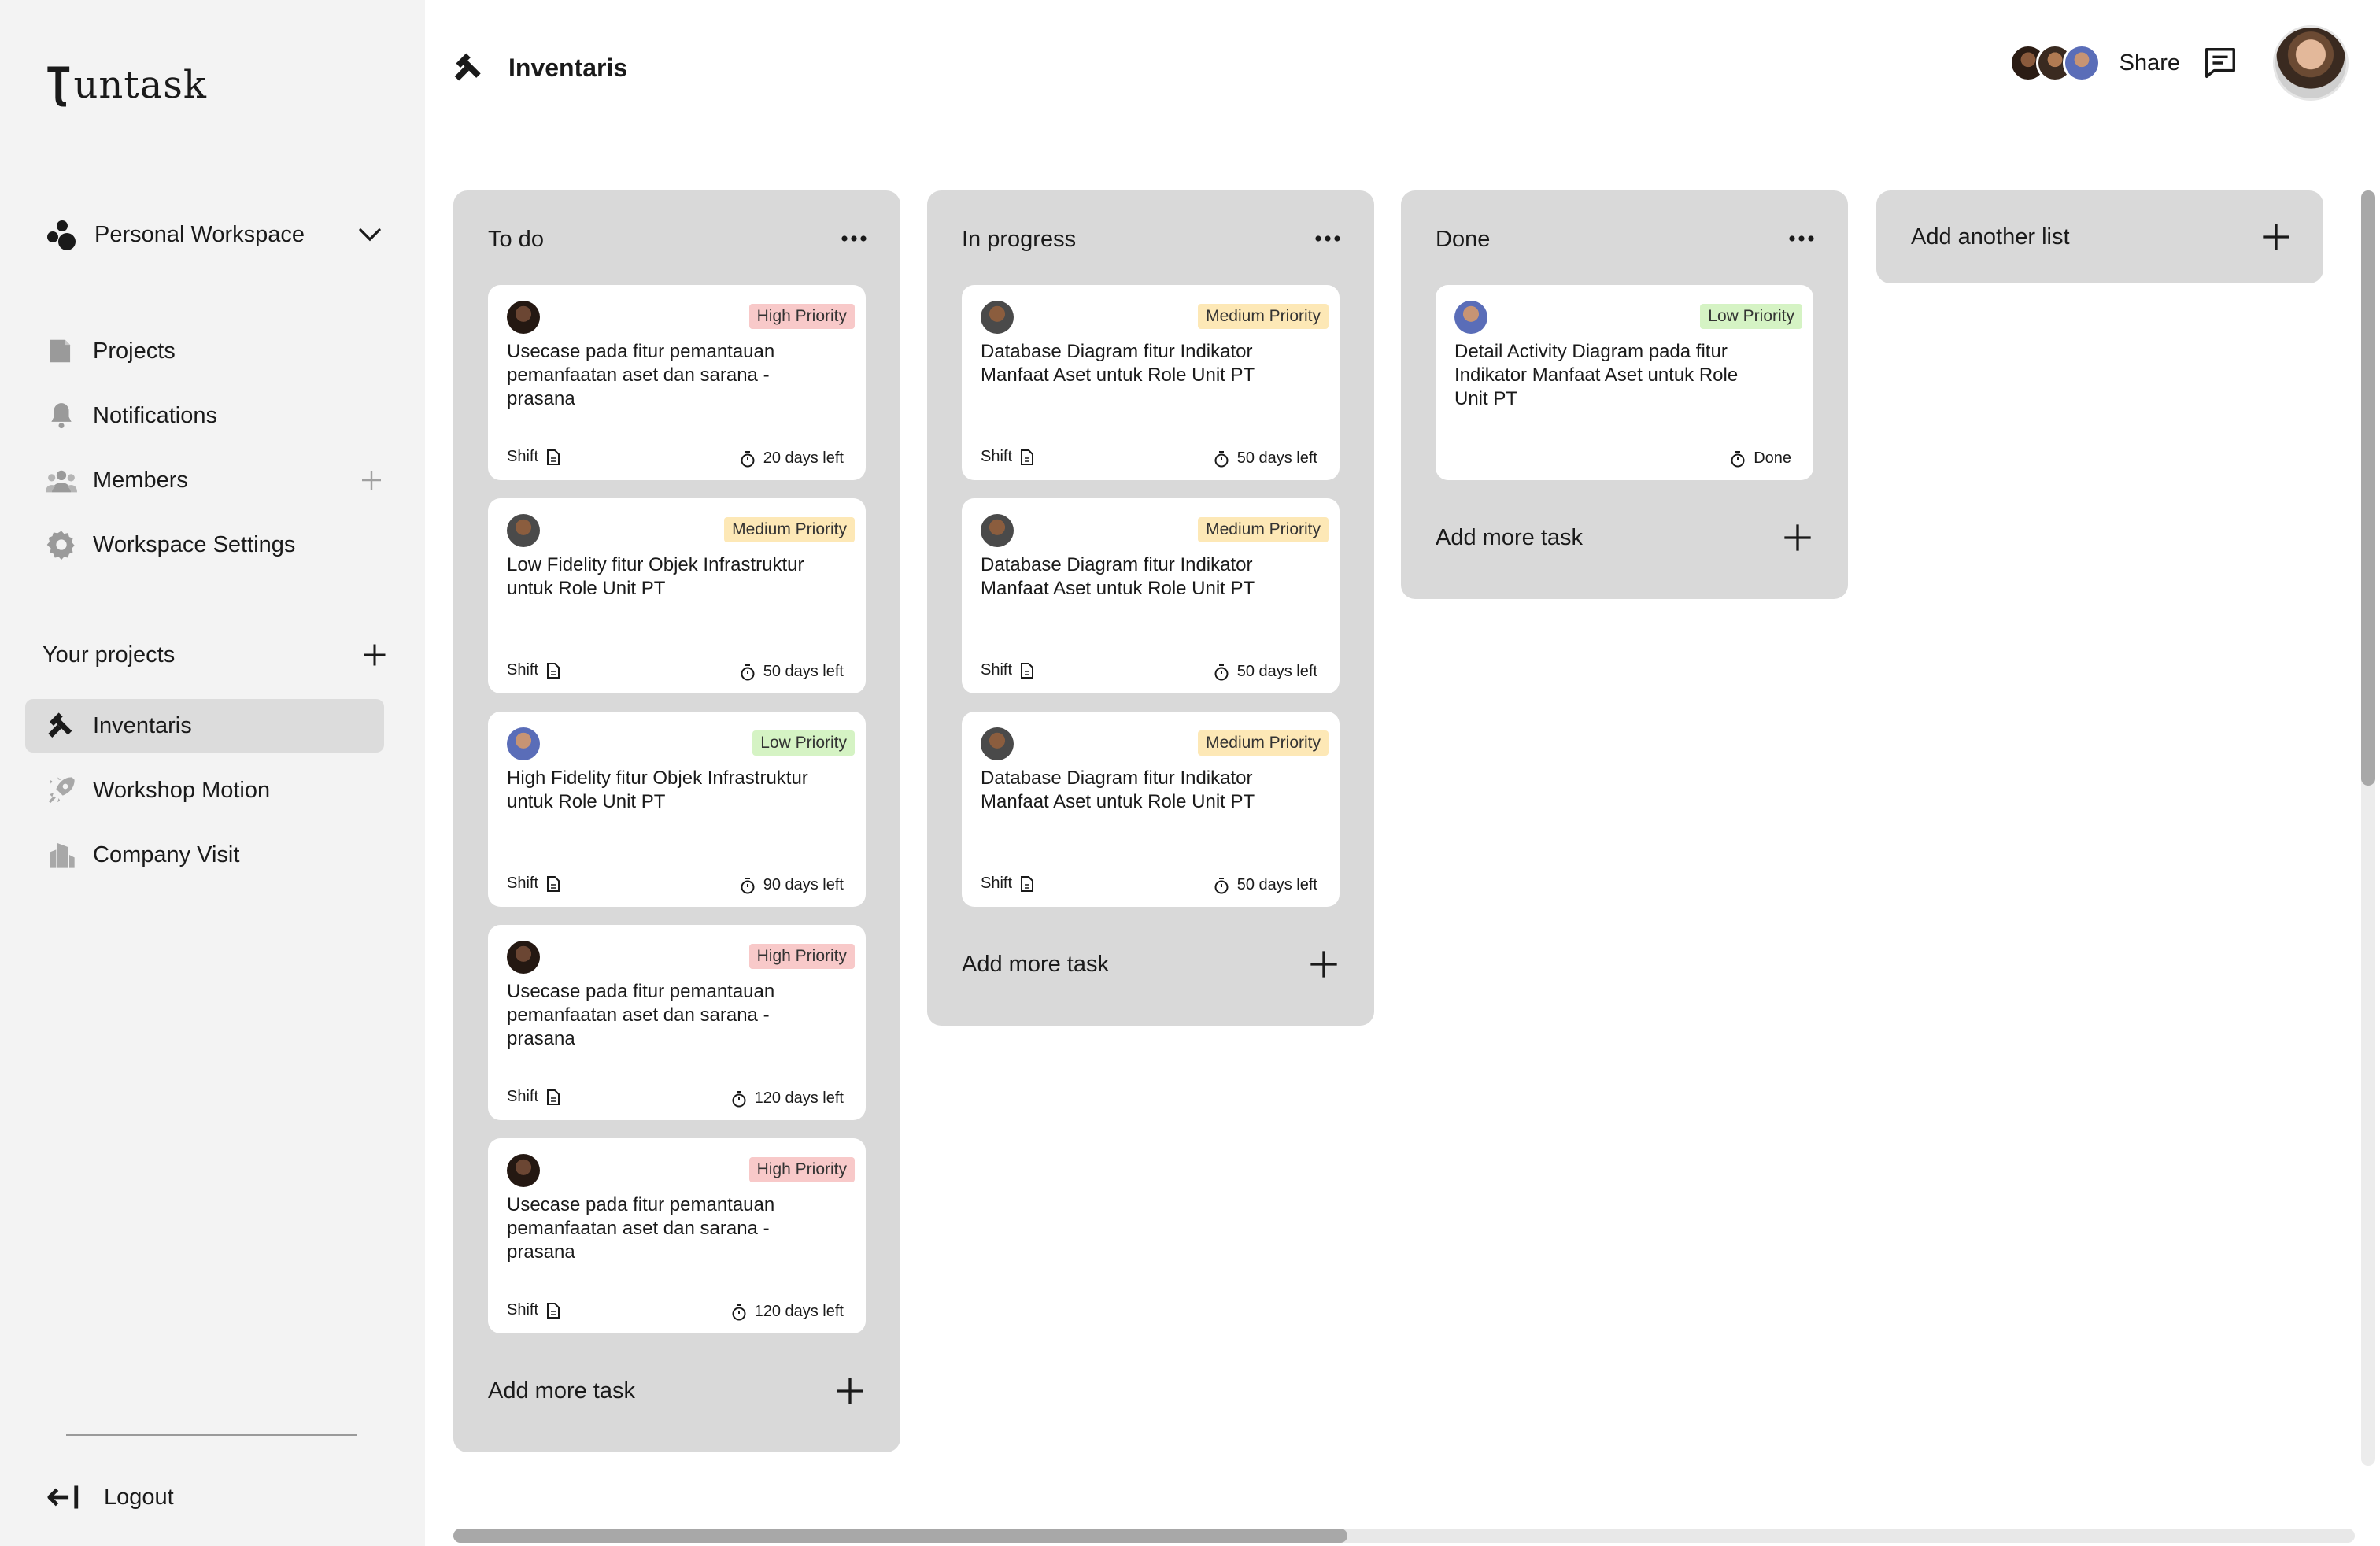  What do you see at coordinates (216, 655) in the screenshot?
I see `your-projects-heading: Your projects` at bounding box center [216, 655].